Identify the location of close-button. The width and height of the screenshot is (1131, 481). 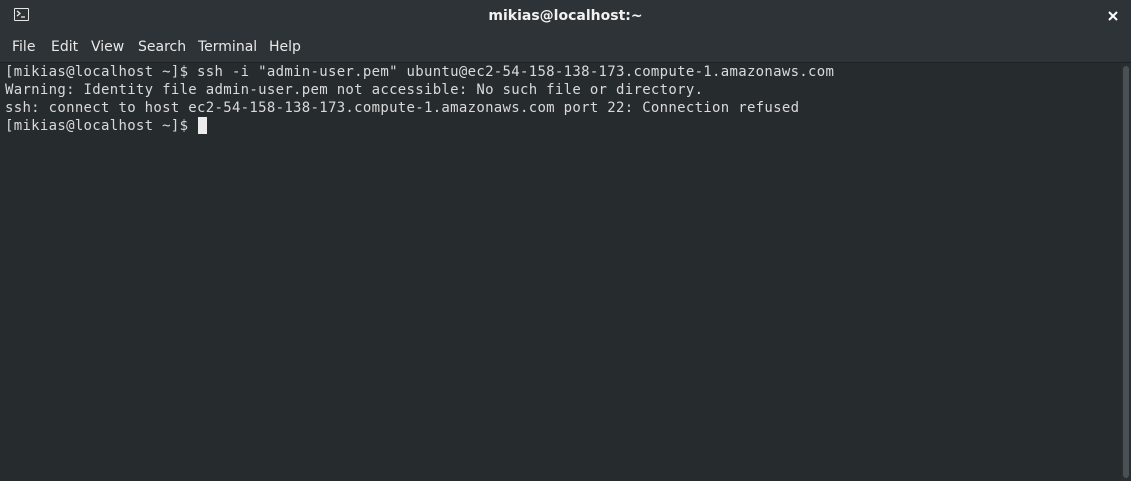
(1113, 16).